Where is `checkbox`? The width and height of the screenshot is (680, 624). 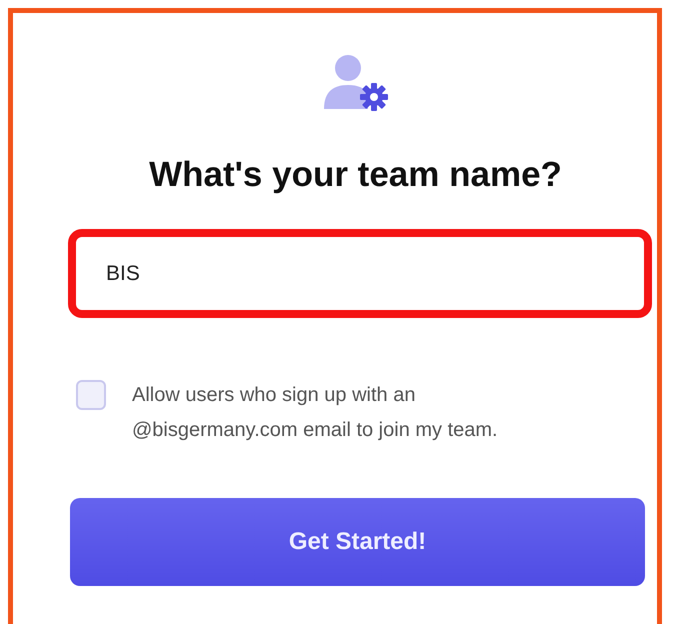 checkbox is located at coordinates (91, 395).